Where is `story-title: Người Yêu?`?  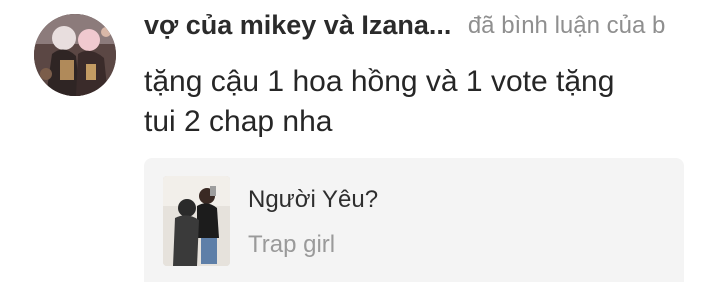
story-title: Người Yêu? is located at coordinates (313, 200).